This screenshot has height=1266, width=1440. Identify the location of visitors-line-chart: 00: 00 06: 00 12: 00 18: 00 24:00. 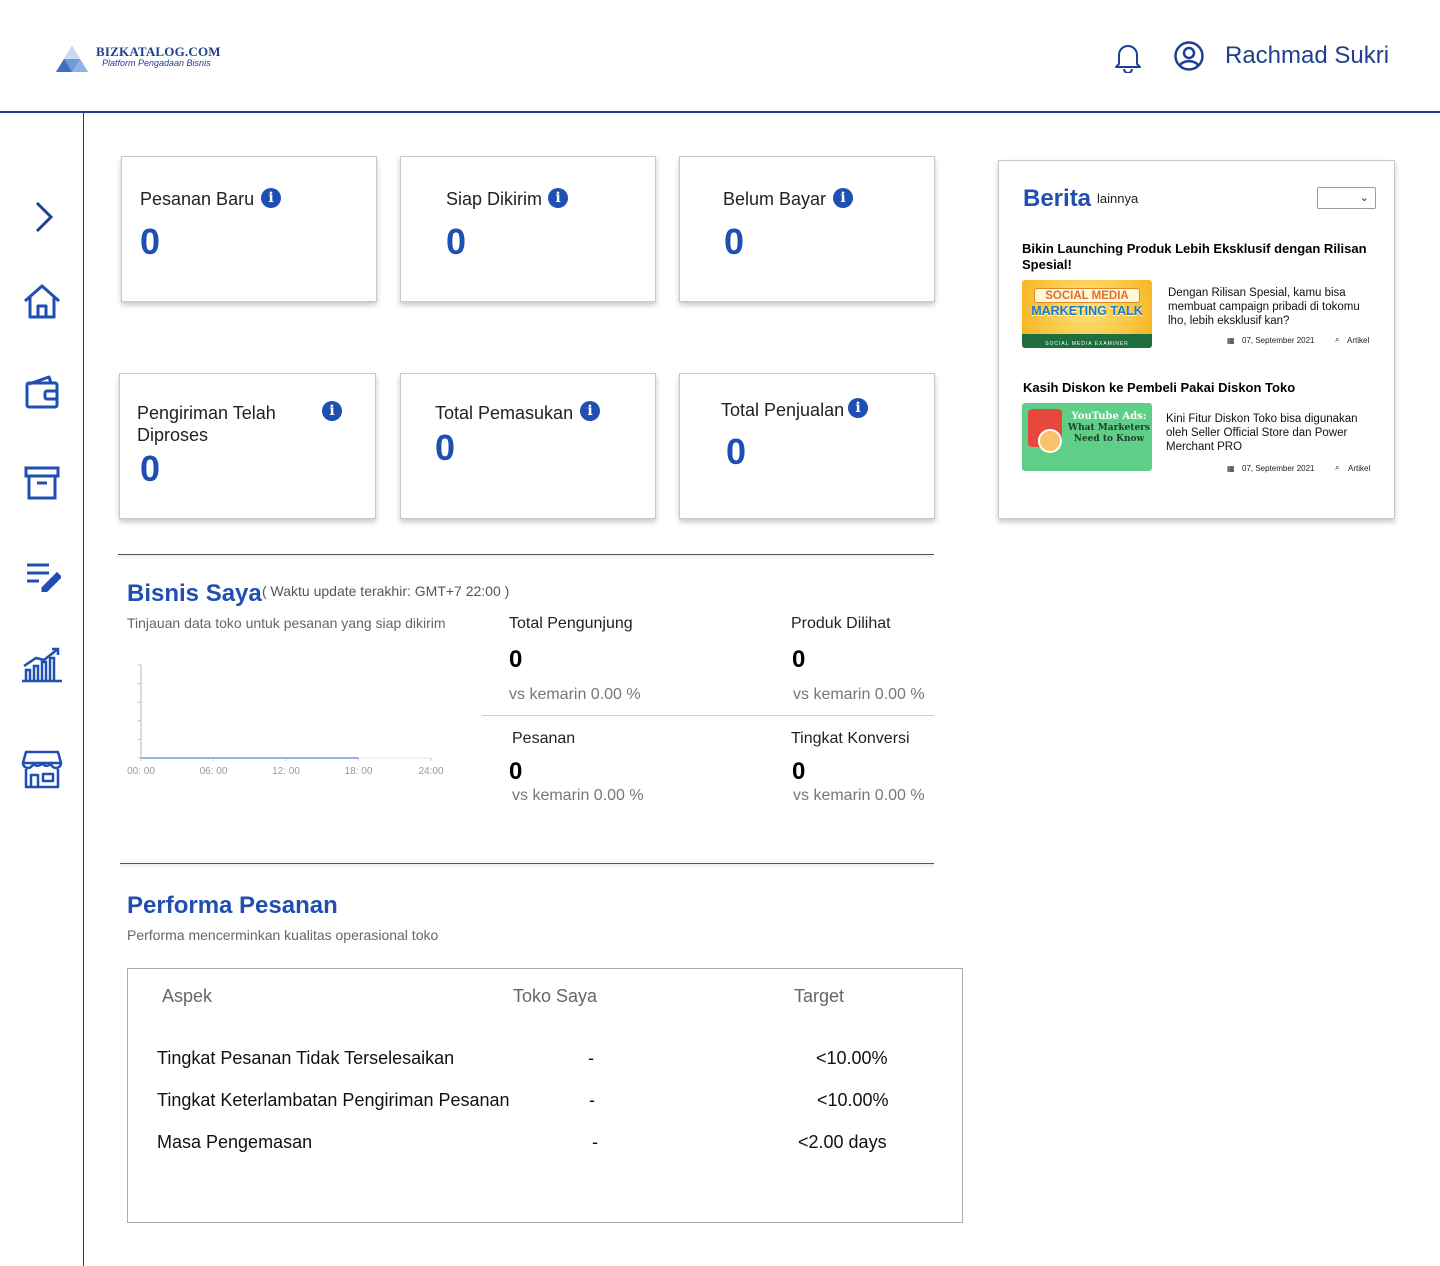
(285, 720).